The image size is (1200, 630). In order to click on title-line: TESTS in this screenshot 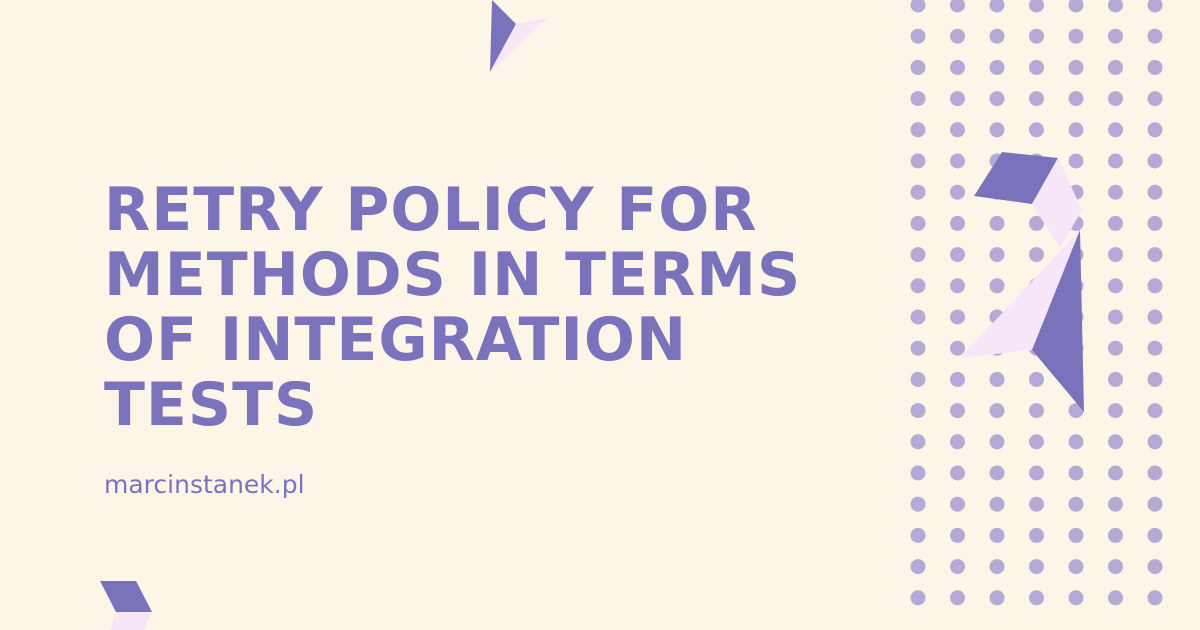, I will do `click(211, 405)`.